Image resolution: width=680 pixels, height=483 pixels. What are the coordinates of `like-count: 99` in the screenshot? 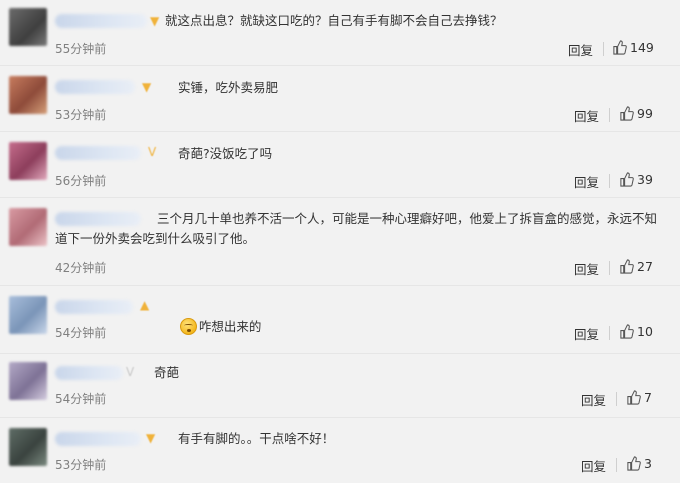 It's located at (645, 113).